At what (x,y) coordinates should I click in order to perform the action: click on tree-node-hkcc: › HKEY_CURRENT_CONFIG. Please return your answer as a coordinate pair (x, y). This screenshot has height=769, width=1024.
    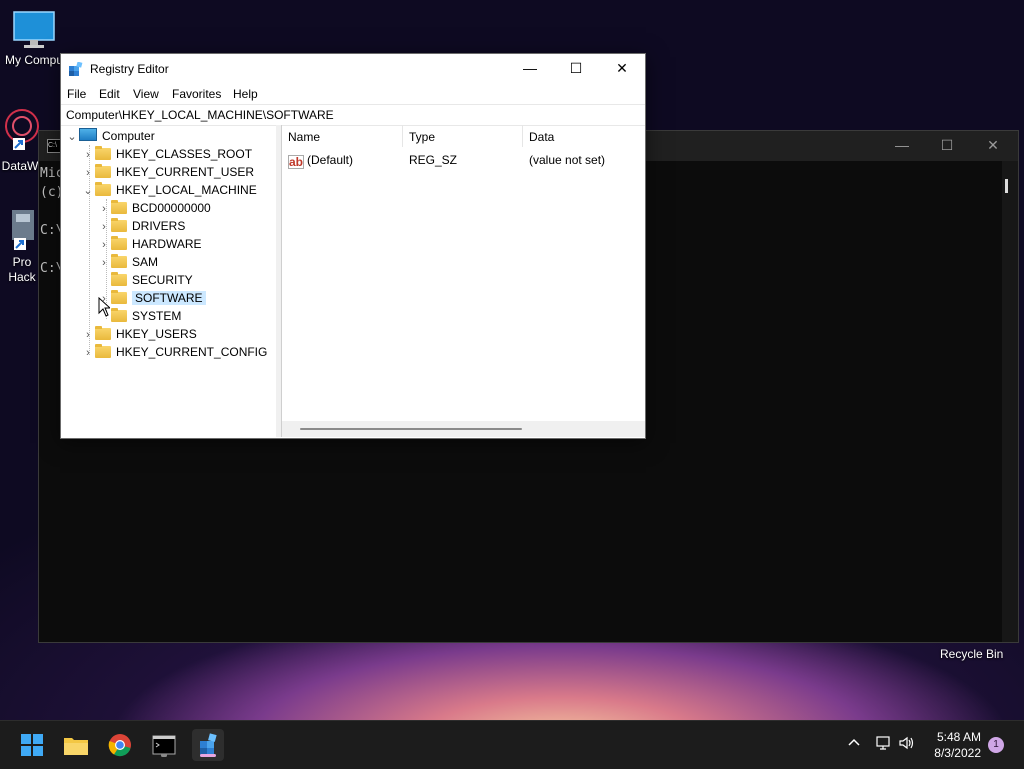
    Looking at the image, I should click on (174, 352).